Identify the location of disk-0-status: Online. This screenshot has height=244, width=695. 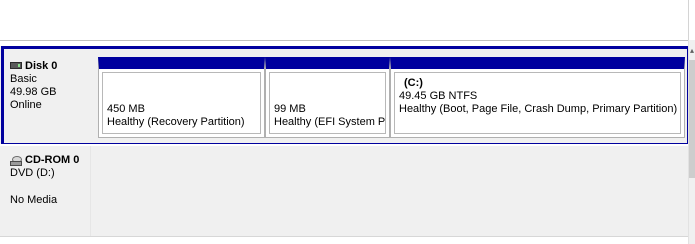
(26, 105).